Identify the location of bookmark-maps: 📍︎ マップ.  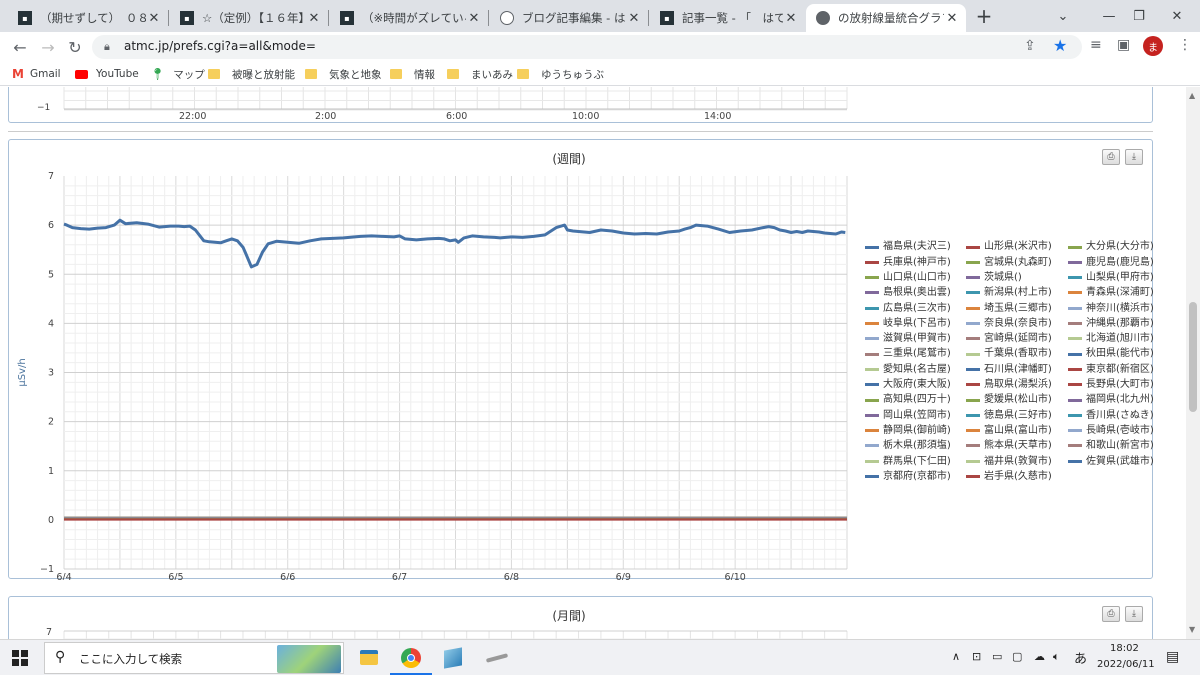
(177, 74).